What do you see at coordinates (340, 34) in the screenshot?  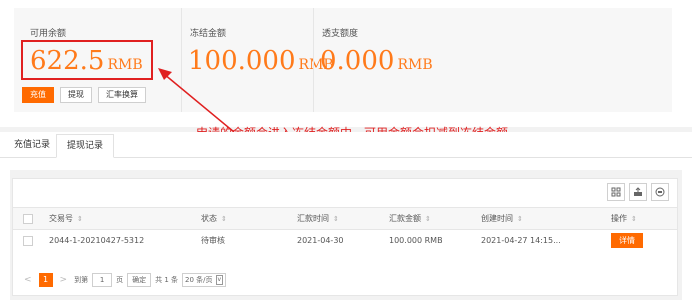 I see `overdraft-limit-label: 透支额度` at bounding box center [340, 34].